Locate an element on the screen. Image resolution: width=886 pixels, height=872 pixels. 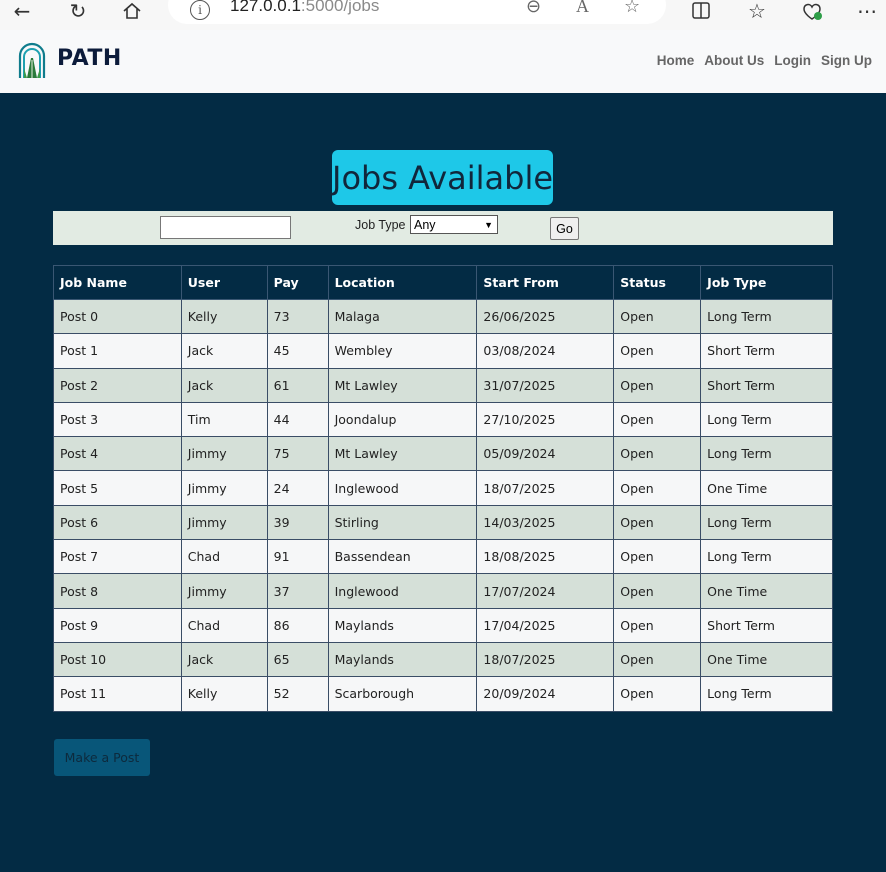
go-button: Go is located at coordinates (564, 228).